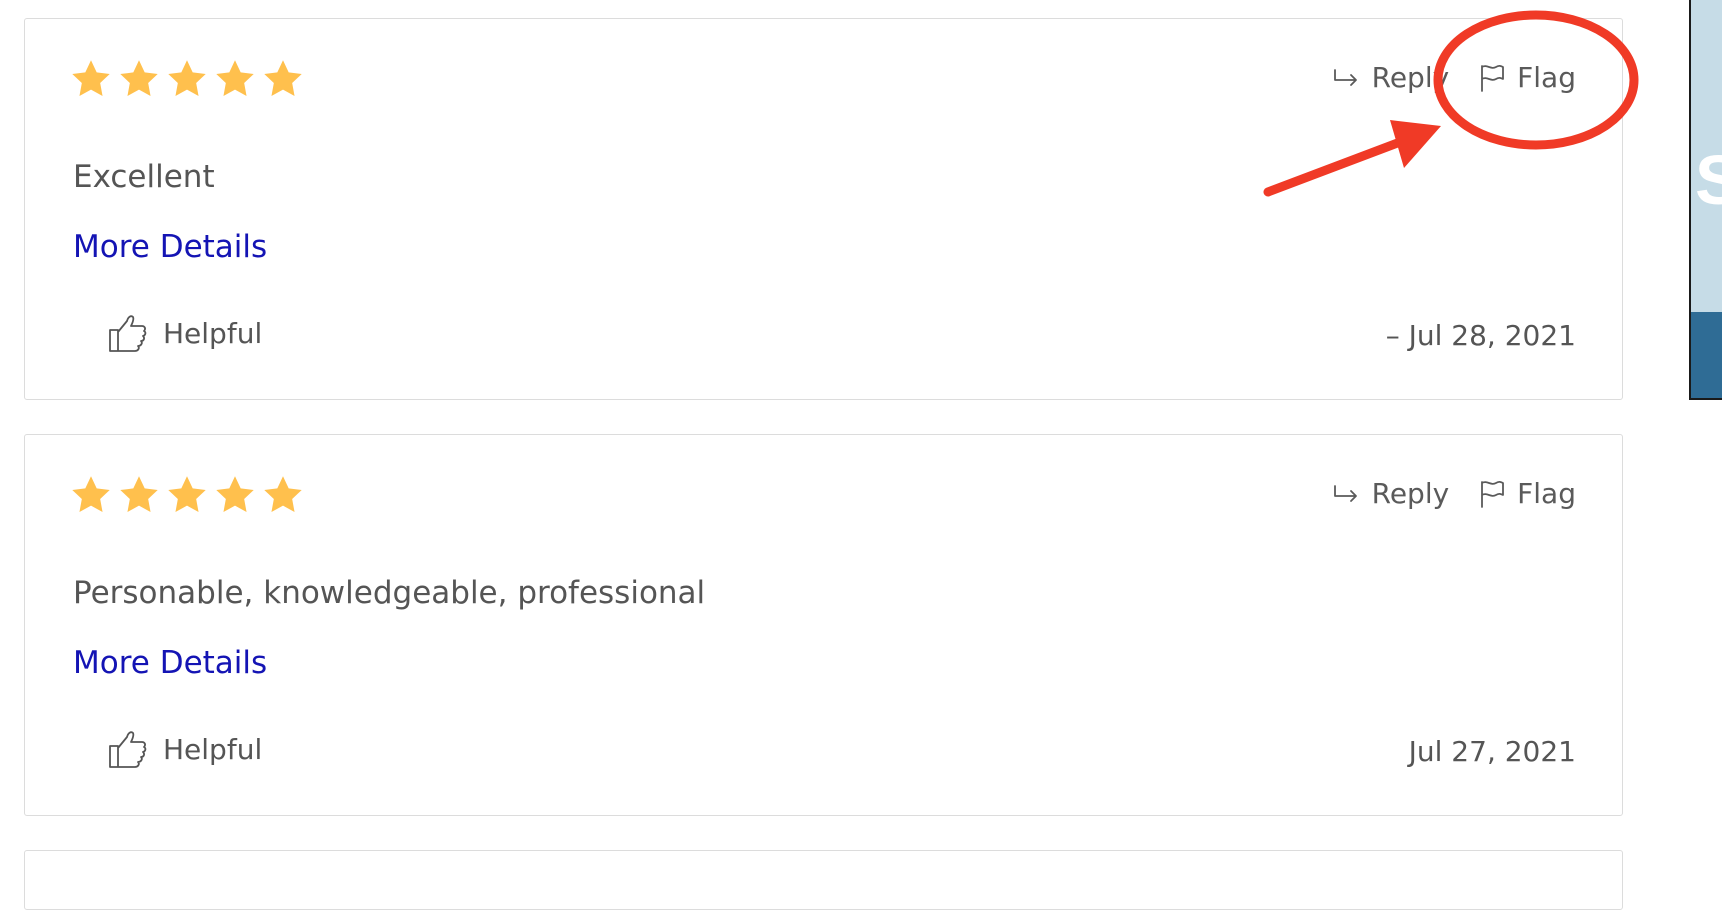 This screenshot has height=910, width=1722. Describe the element at coordinates (1708, 180) in the screenshot. I see `side-panel-letter: S` at that location.